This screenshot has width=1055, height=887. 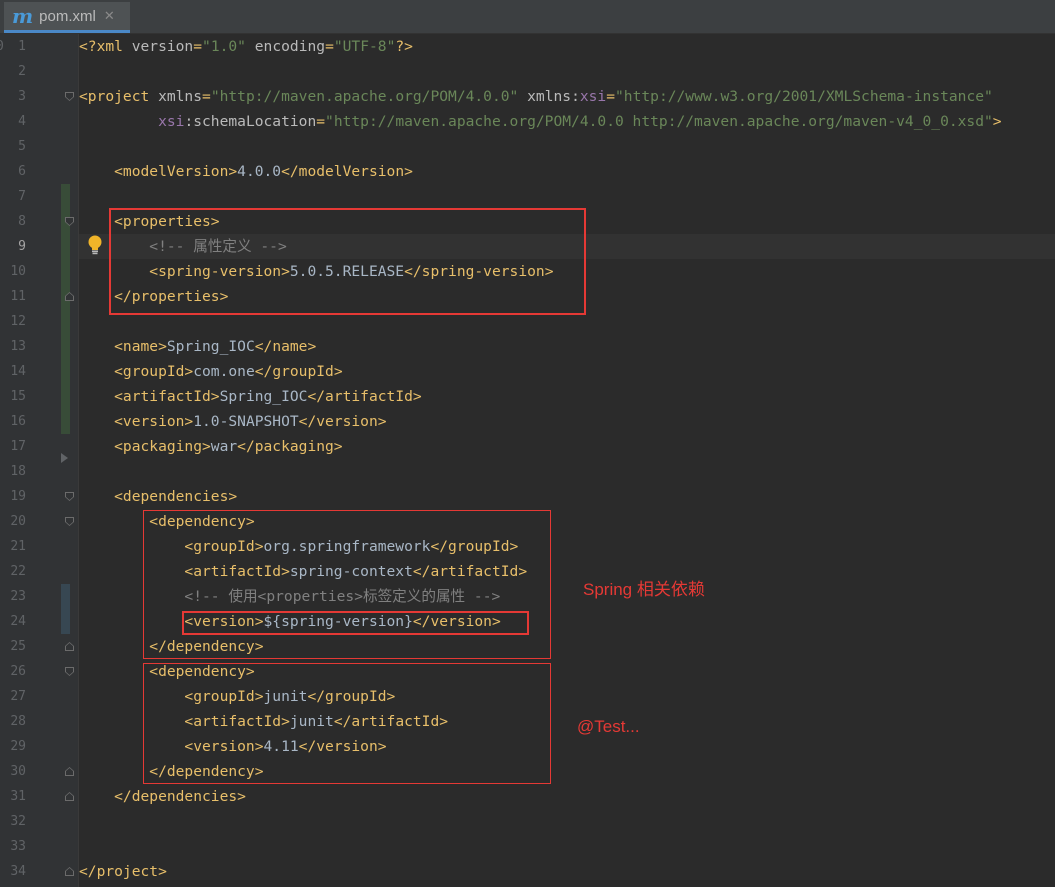 I want to click on line-number: 18, so click(x=18, y=471).